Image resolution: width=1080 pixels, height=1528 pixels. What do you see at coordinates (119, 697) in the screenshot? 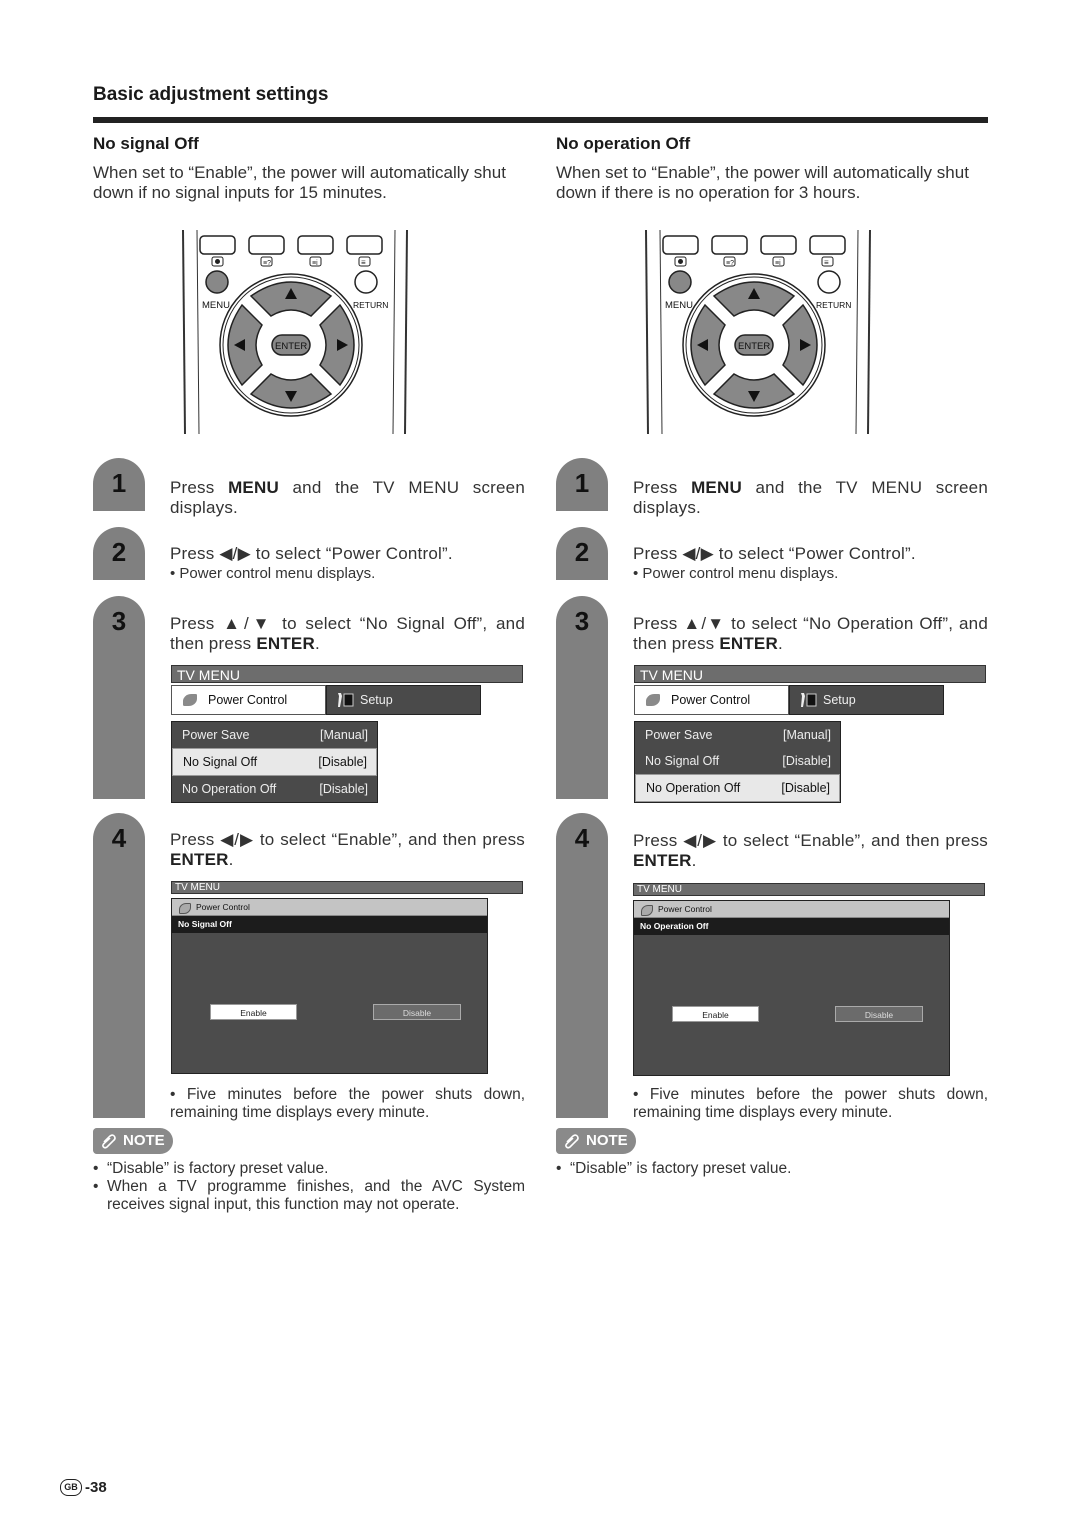
I see `step-3-marker: 3` at bounding box center [119, 697].